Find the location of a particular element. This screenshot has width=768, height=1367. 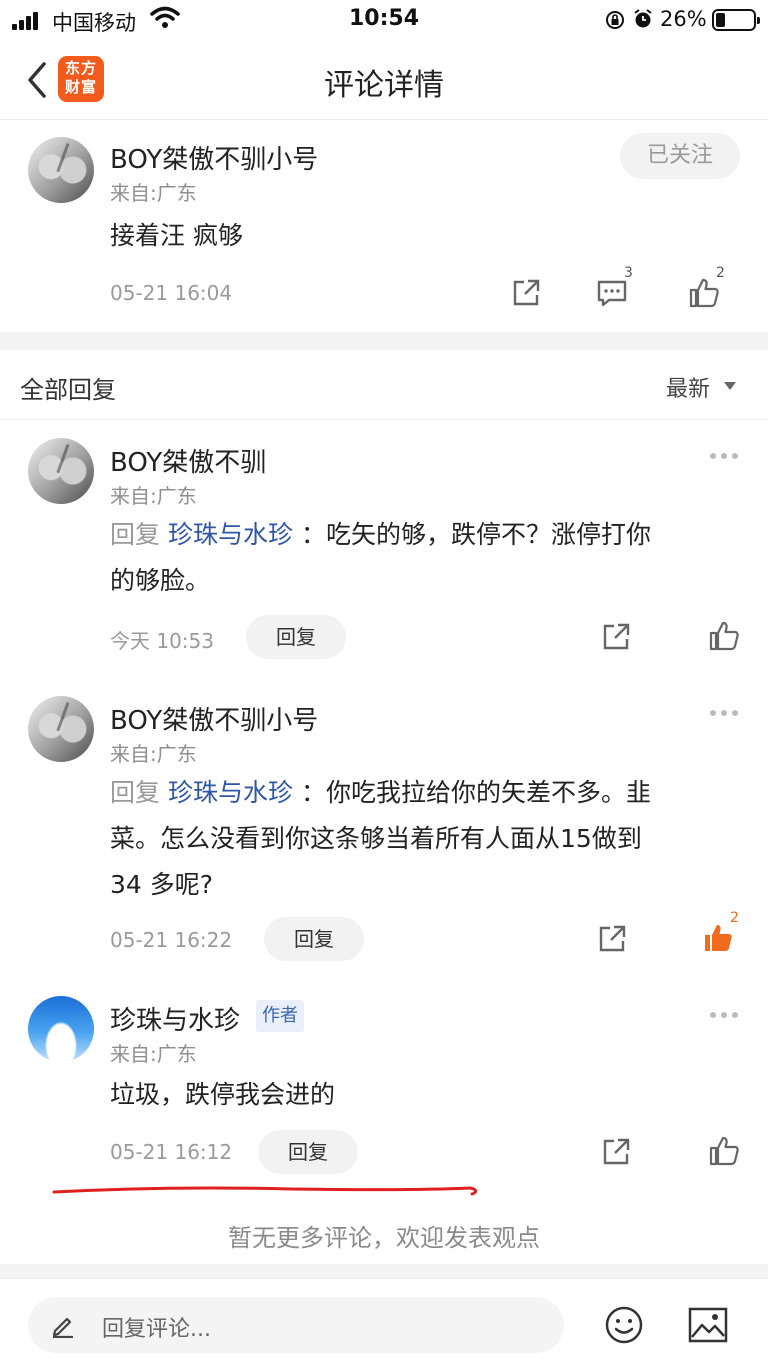

caret-down-icon is located at coordinates (730, 386).